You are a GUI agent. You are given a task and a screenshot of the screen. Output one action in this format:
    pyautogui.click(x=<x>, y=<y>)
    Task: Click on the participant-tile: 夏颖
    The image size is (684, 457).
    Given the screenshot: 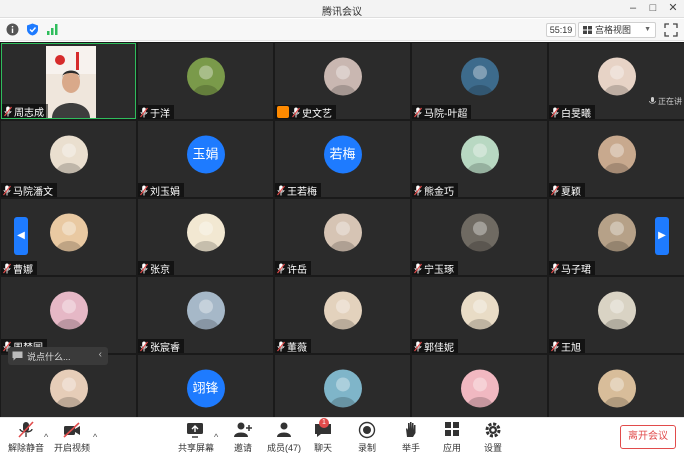 What is the action you would take?
    pyautogui.click(x=616, y=159)
    